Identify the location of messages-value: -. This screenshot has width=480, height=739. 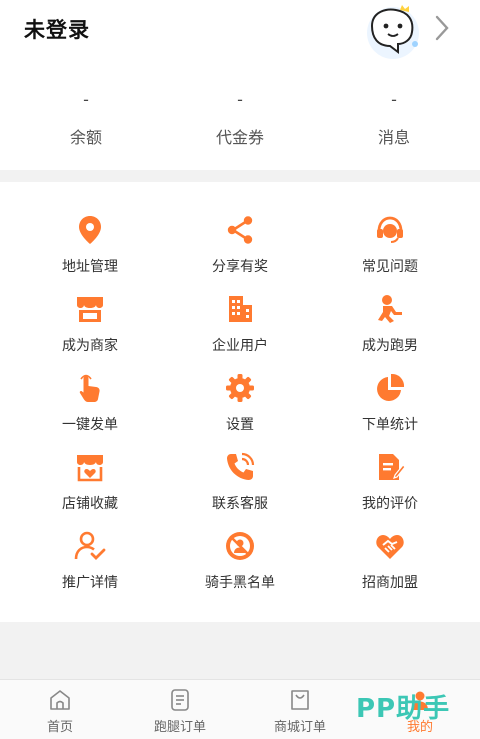
(394, 99).